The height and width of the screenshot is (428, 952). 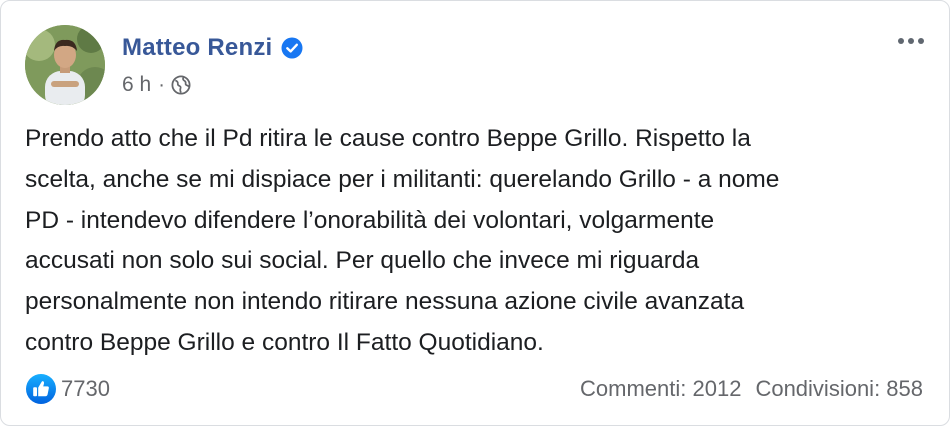 I want to click on post-footer: 7730 Commenti: 2012 Condivisioni: 858, so click(x=474, y=389).